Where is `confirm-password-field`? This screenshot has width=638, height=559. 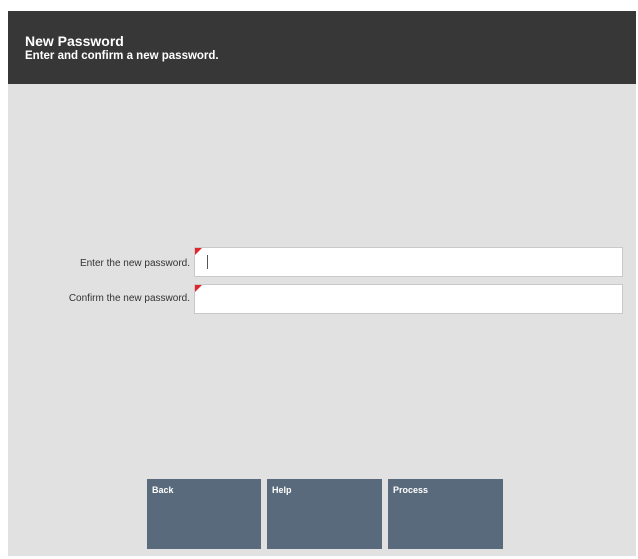 confirm-password-field is located at coordinates (408, 299).